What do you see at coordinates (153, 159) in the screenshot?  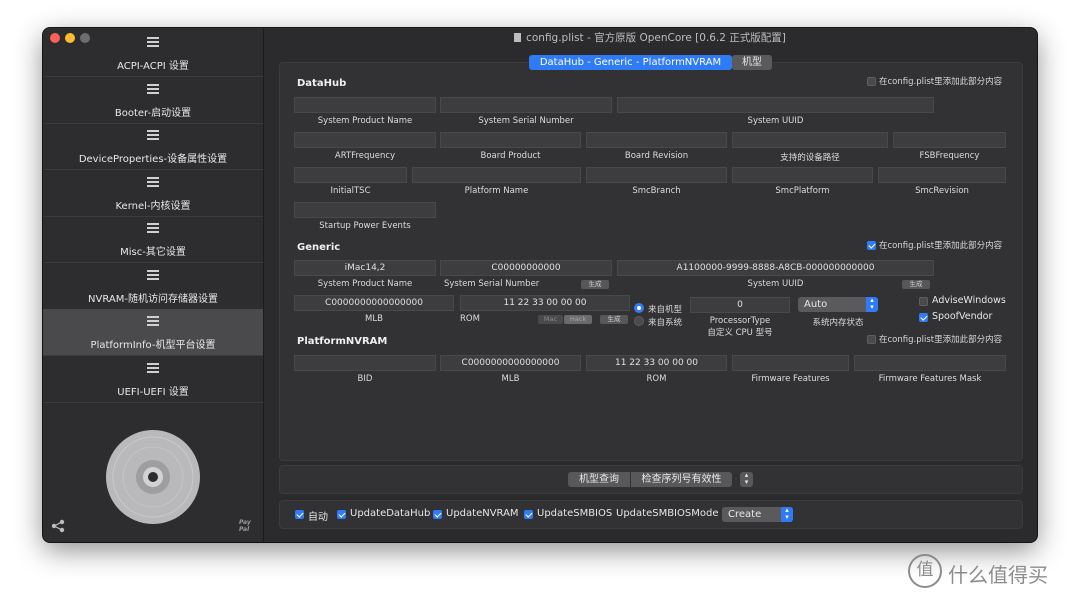 I see `sidebar-item-label: DeviceProperties-设备属性设置` at bounding box center [153, 159].